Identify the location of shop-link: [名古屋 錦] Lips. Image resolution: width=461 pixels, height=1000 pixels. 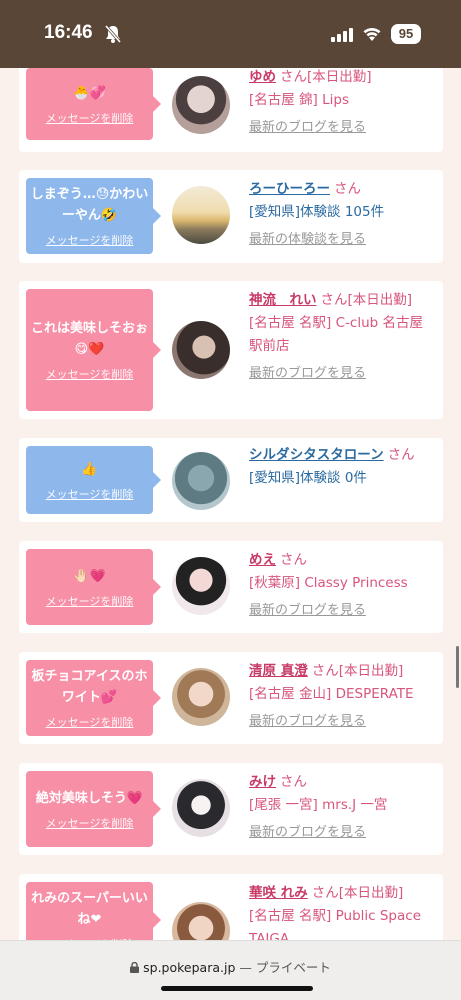
(342, 100).